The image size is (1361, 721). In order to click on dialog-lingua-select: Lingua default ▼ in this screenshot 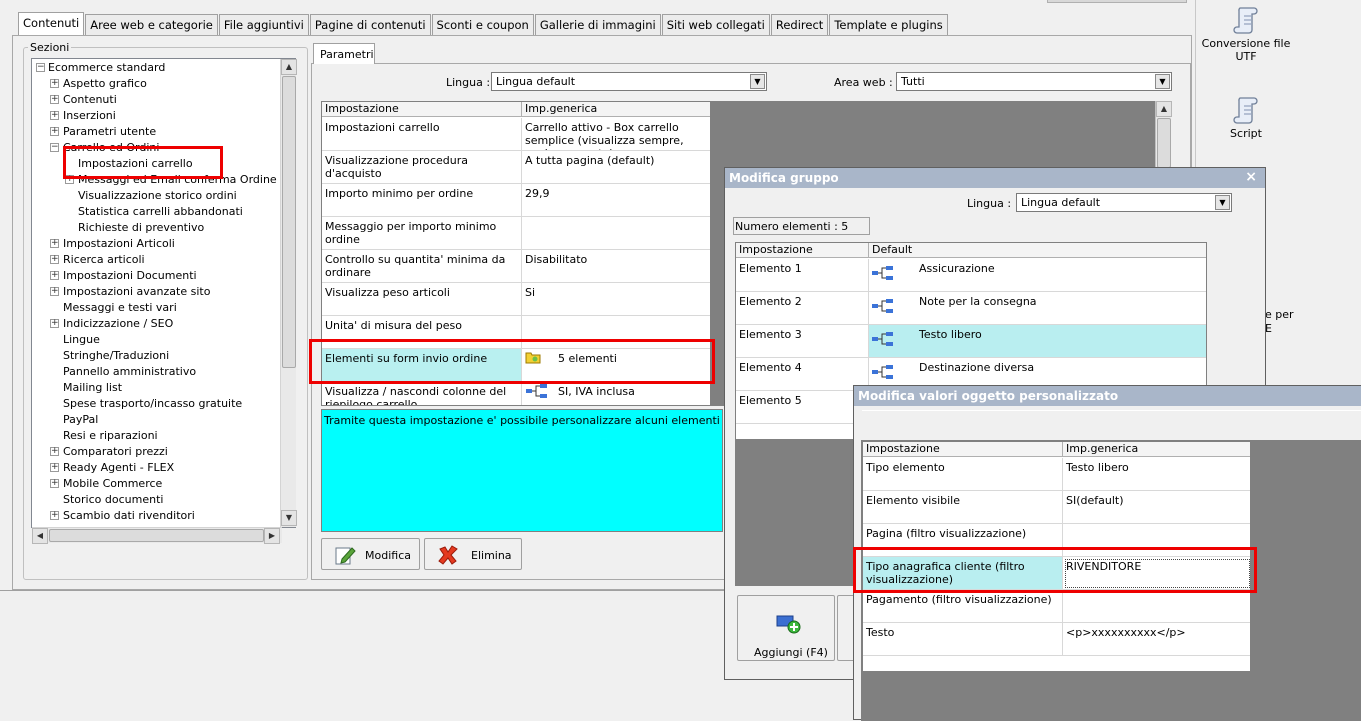, I will do `click(1124, 202)`.